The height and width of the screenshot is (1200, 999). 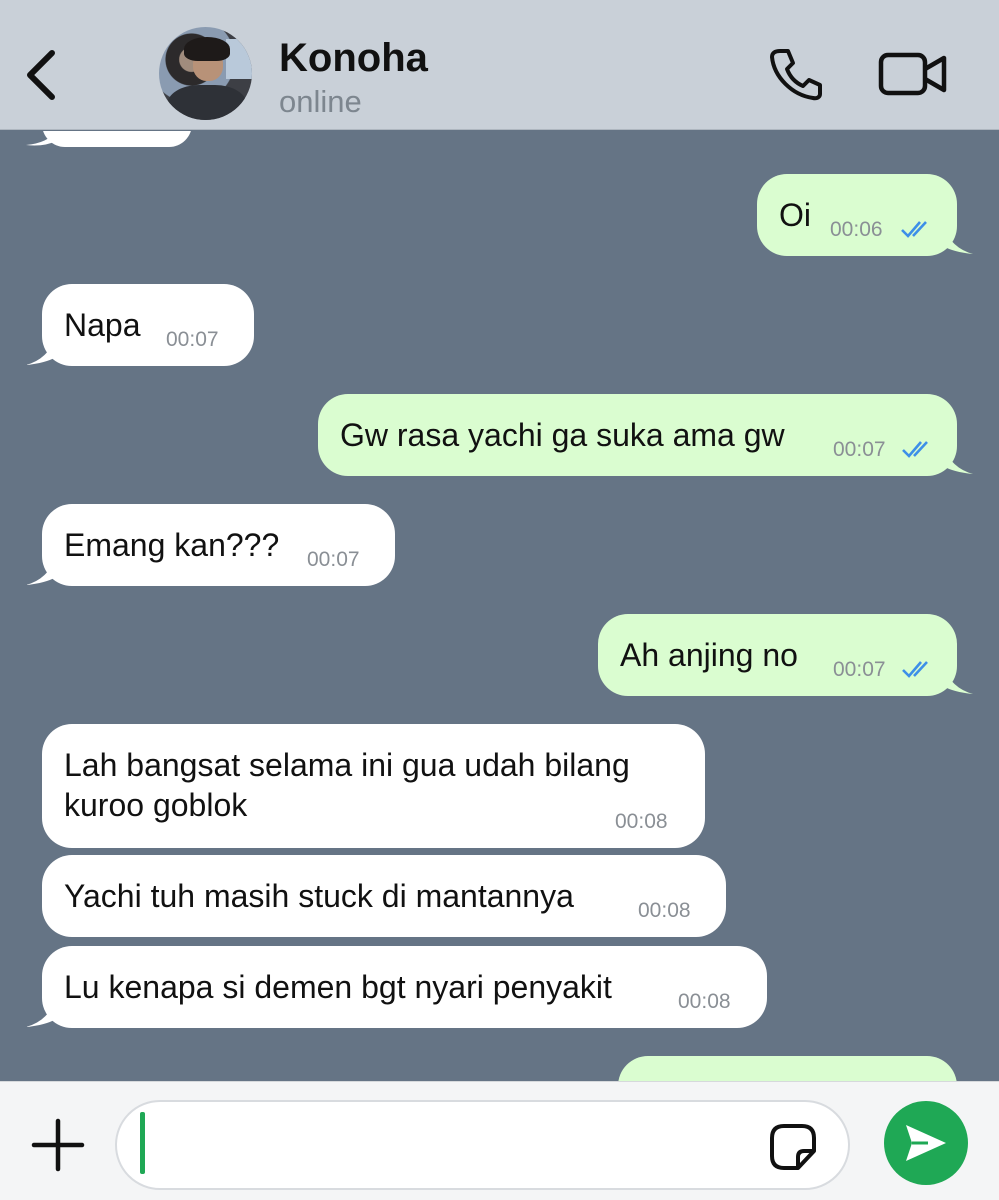 What do you see at coordinates (142, 1143) in the screenshot?
I see `text-cursor` at bounding box center [142, 1143].